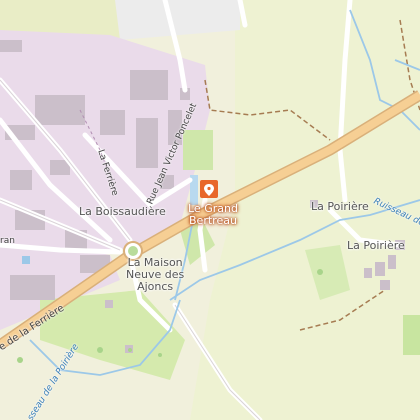 Image resolution: width=420 pixels, height=420 pixels. Describe the element at coordinates (122, 211) in the screenshot. I see `place-label-la-boissaudiere: La Boissaudière` at that location.